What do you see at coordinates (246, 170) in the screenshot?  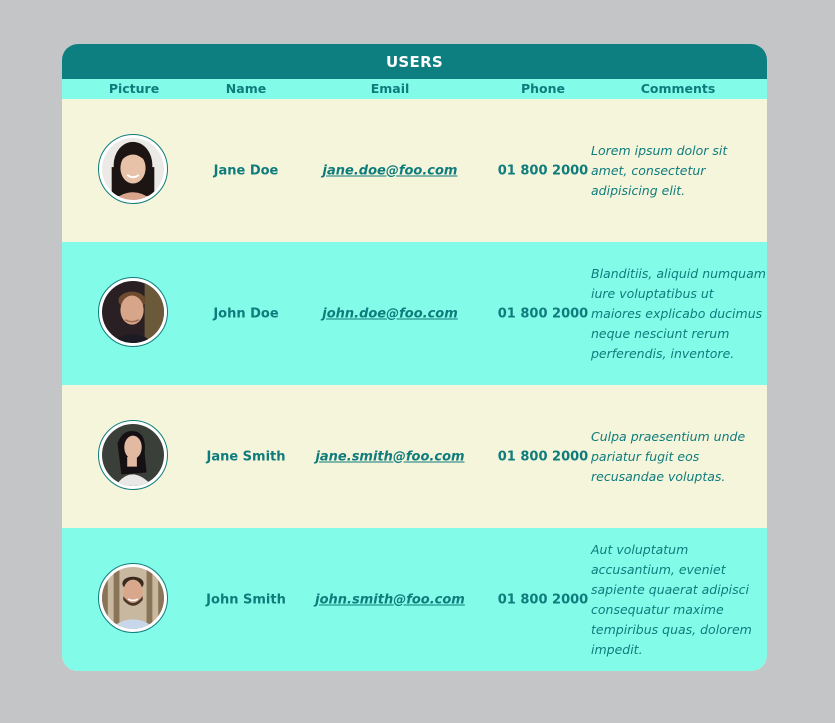 I see `user-name: Jane Doe` at bounding box center [246, 170].